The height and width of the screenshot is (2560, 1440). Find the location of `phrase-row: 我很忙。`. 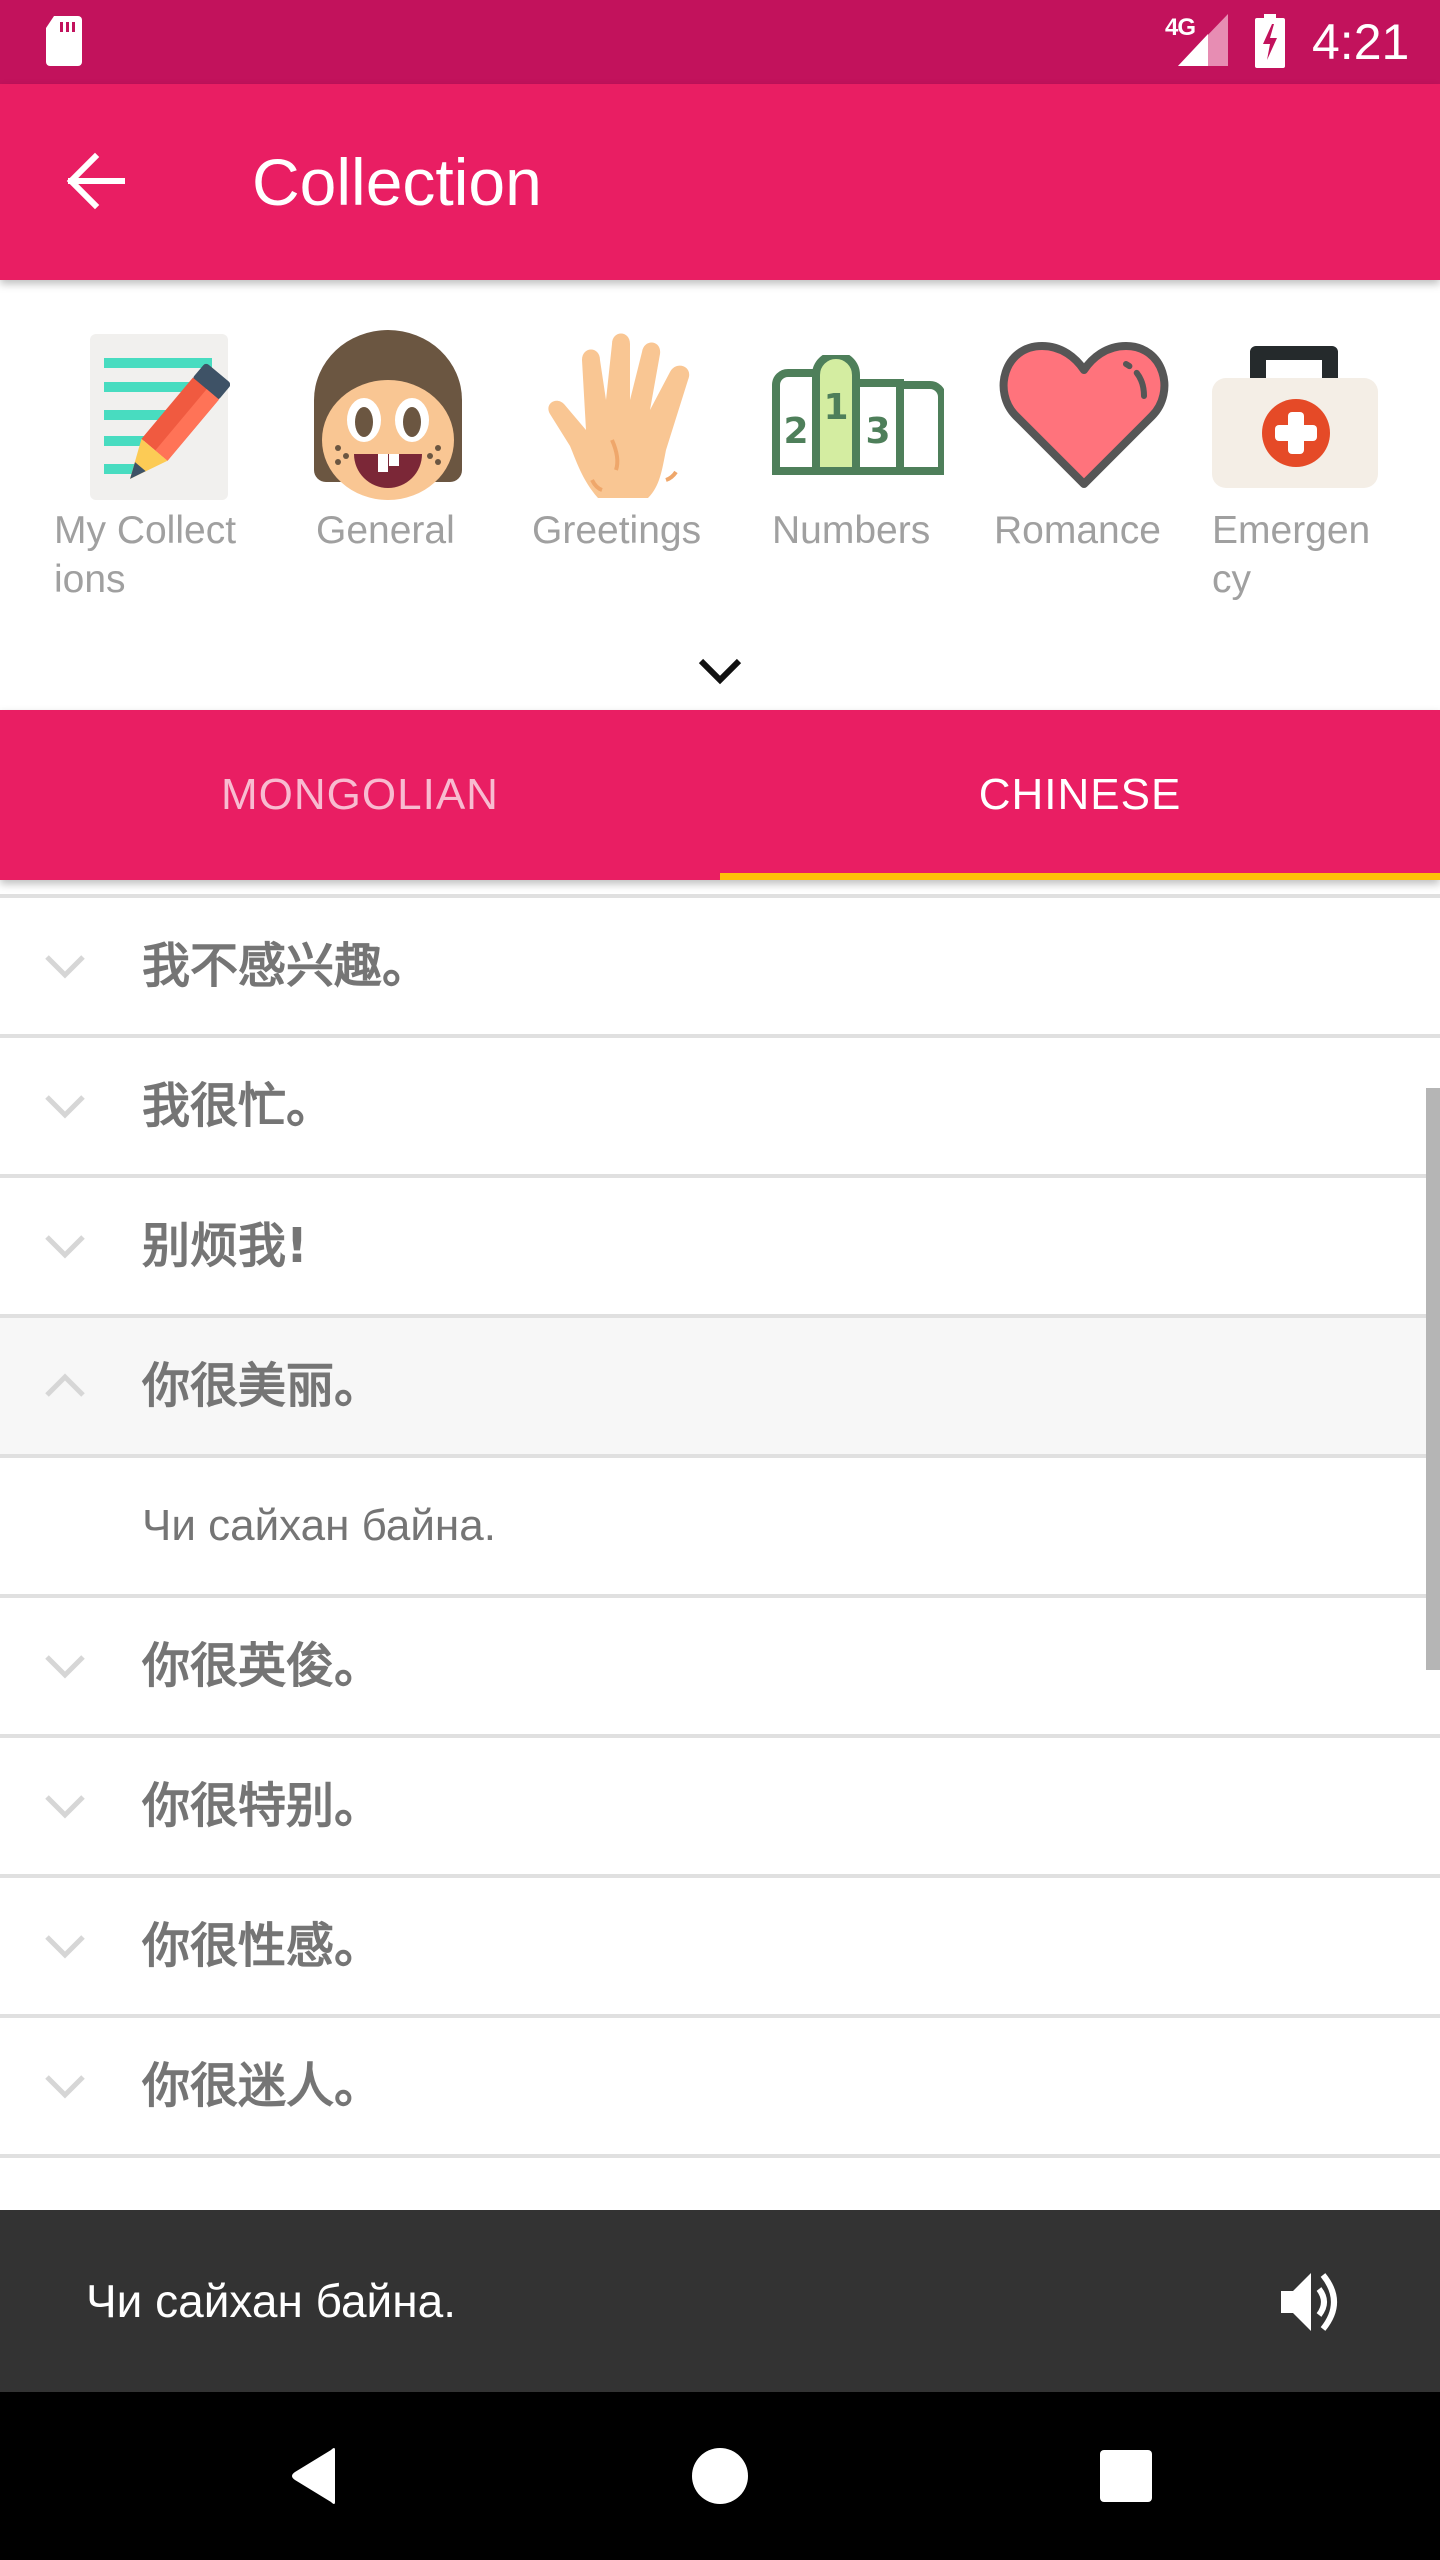

phrase-row: 我很忙。 is located at coordinates (720, 1108).